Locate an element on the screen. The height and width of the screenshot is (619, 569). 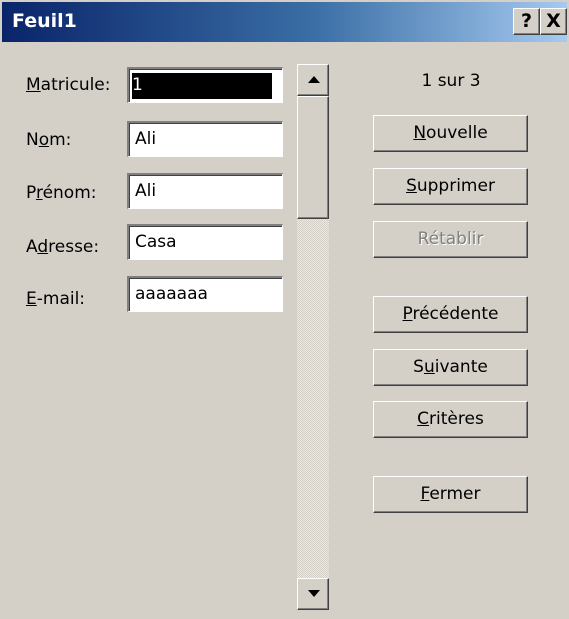
precedente-button: Précédente is located at coordinates (450, 314).